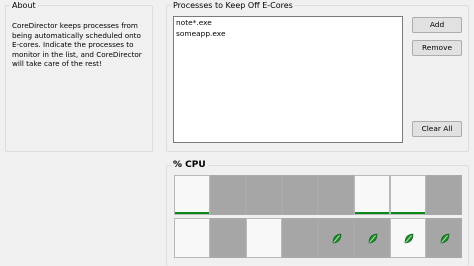 The height and width of the screenshot is (266, 474). What do you see at coordinates (189, 165) in the screenshot?
I see `cpu-title: % CPU` at bounding box center [189, 165].